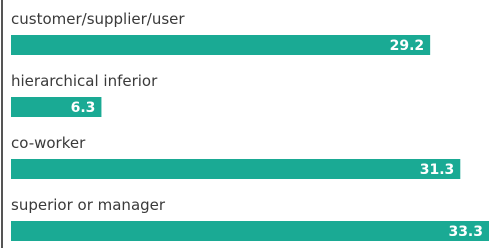  Describe the element at coordinates (84, 81) in the screenshot. I see `category-label: hierarchical inferior` at that location.